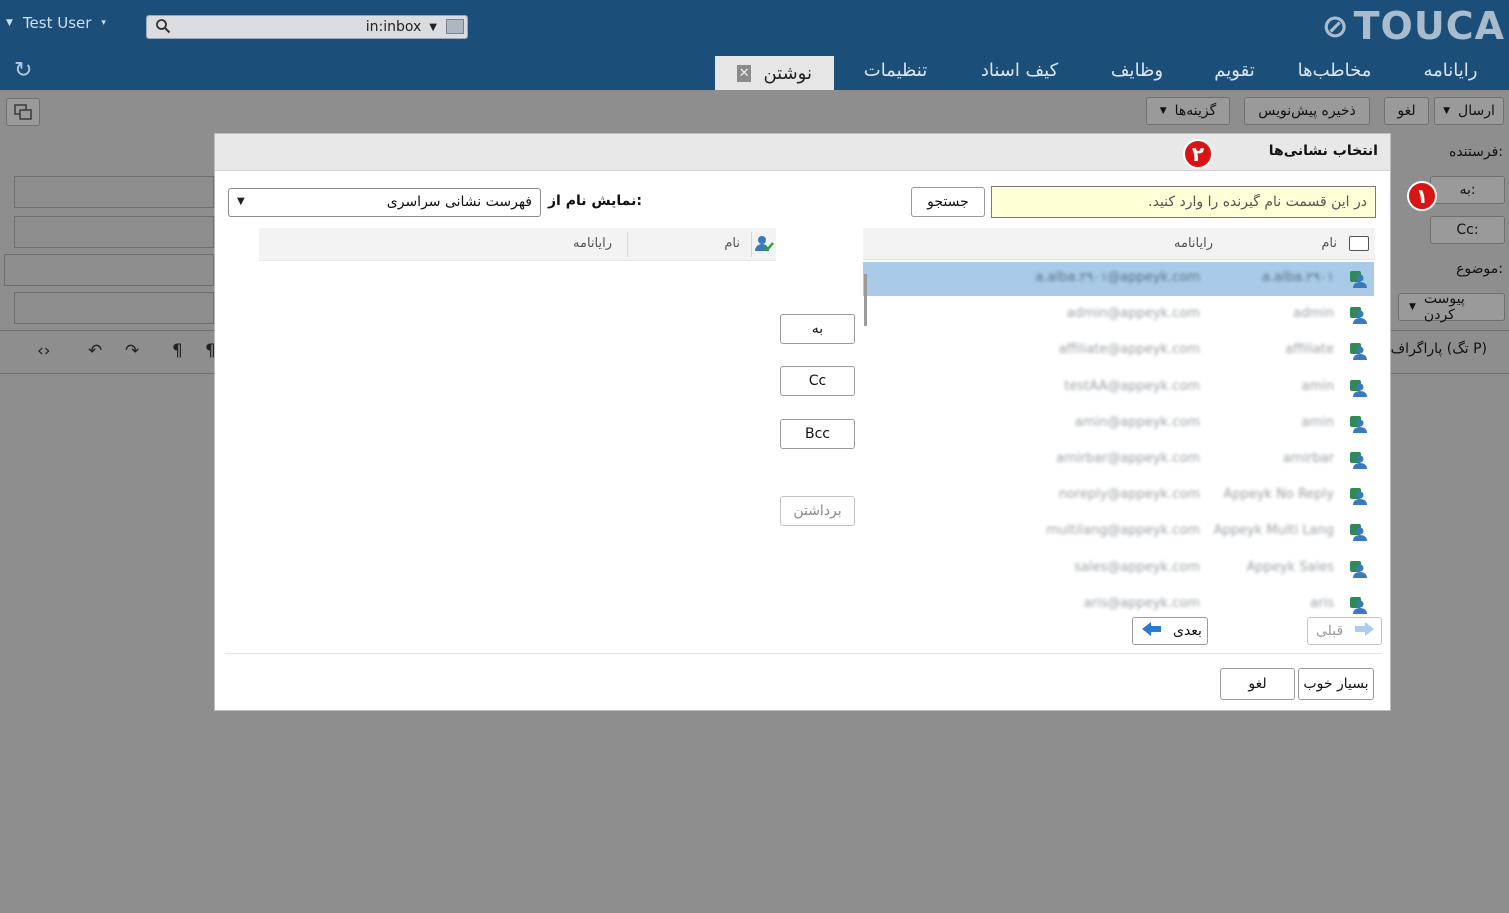  I want to click on result-row: Appeyk No Reply noreply@appeyk.com, so click(1118, 496).